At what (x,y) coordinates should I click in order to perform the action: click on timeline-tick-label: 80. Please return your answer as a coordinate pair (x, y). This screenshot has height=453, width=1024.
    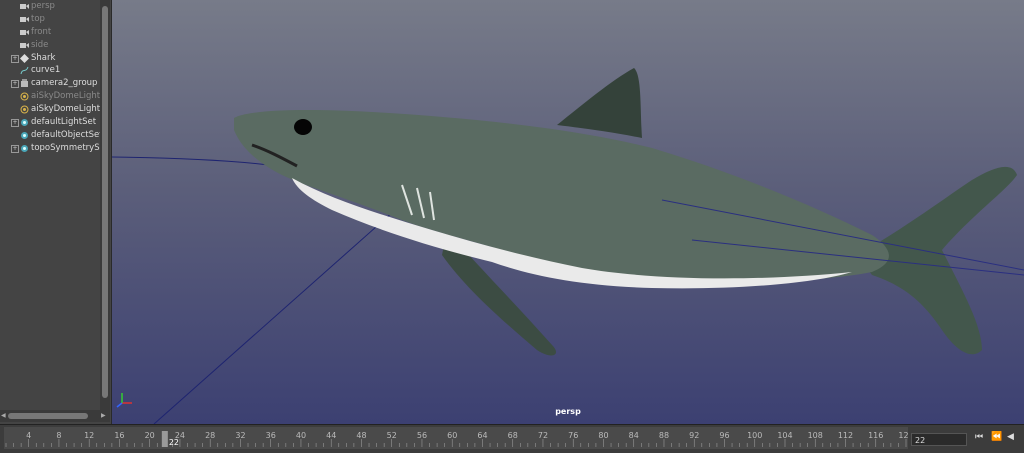
    Looking at the image, I should click on (603, 435).